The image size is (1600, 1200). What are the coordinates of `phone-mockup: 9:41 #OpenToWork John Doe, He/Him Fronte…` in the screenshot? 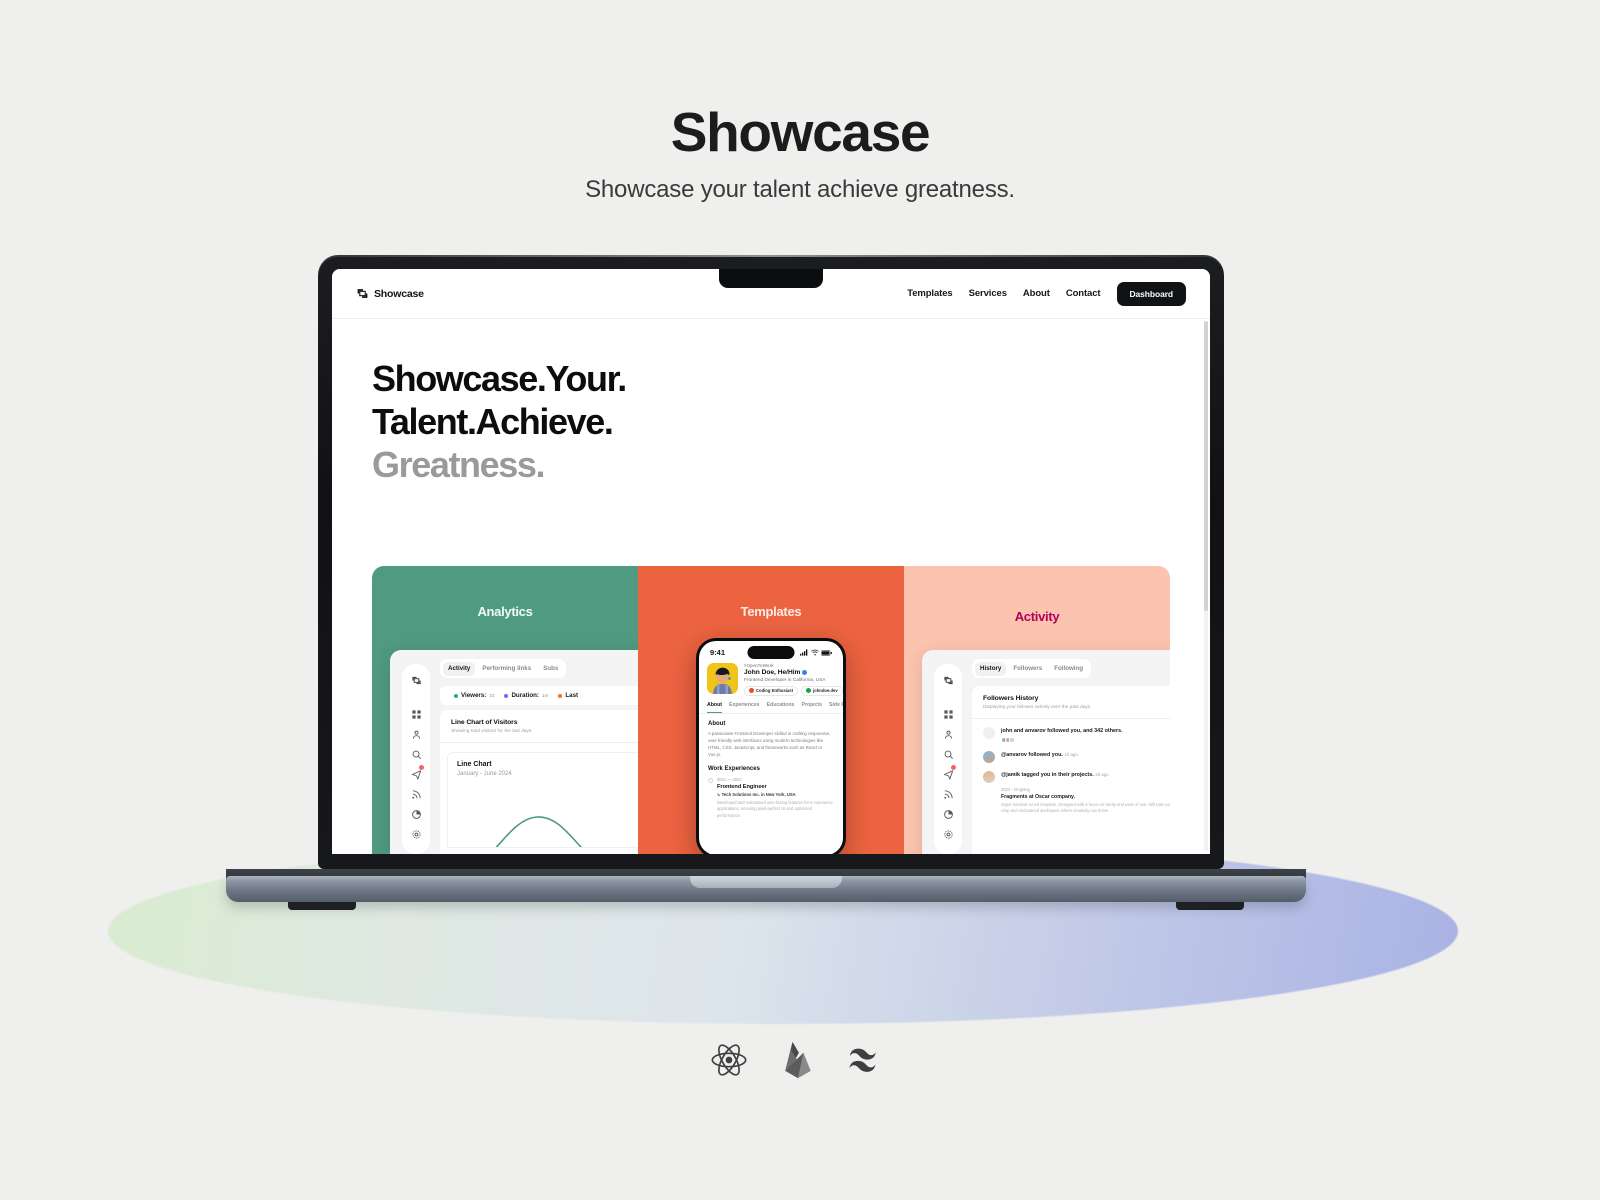 It's located at (771, 746).